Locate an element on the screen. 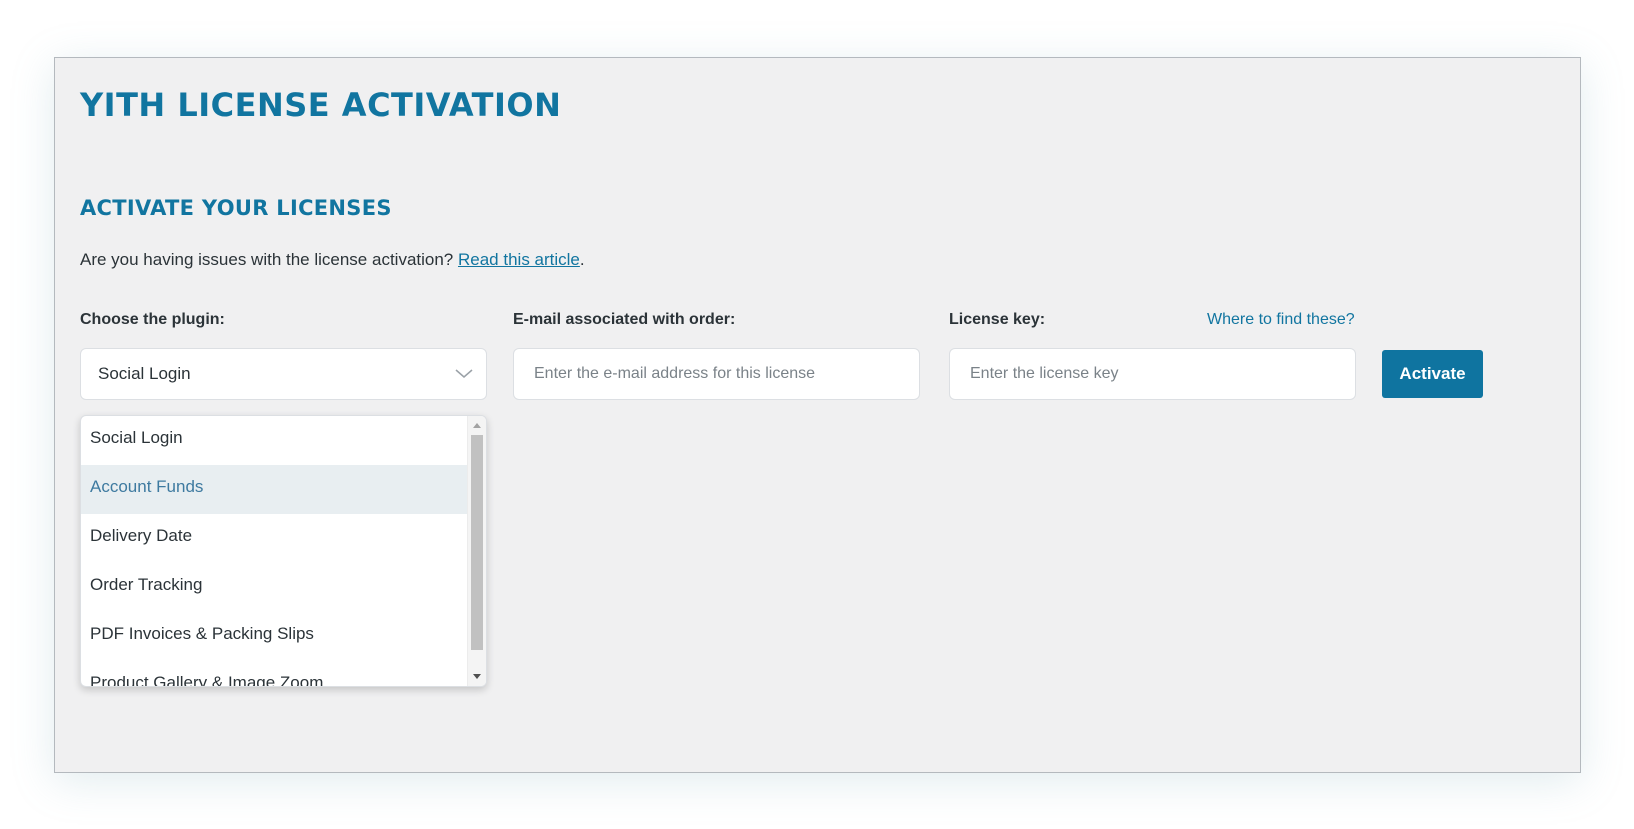 The height and width of the screenshot is (829, 1634). chevron-down-icon is located at coordinates (464, 373).